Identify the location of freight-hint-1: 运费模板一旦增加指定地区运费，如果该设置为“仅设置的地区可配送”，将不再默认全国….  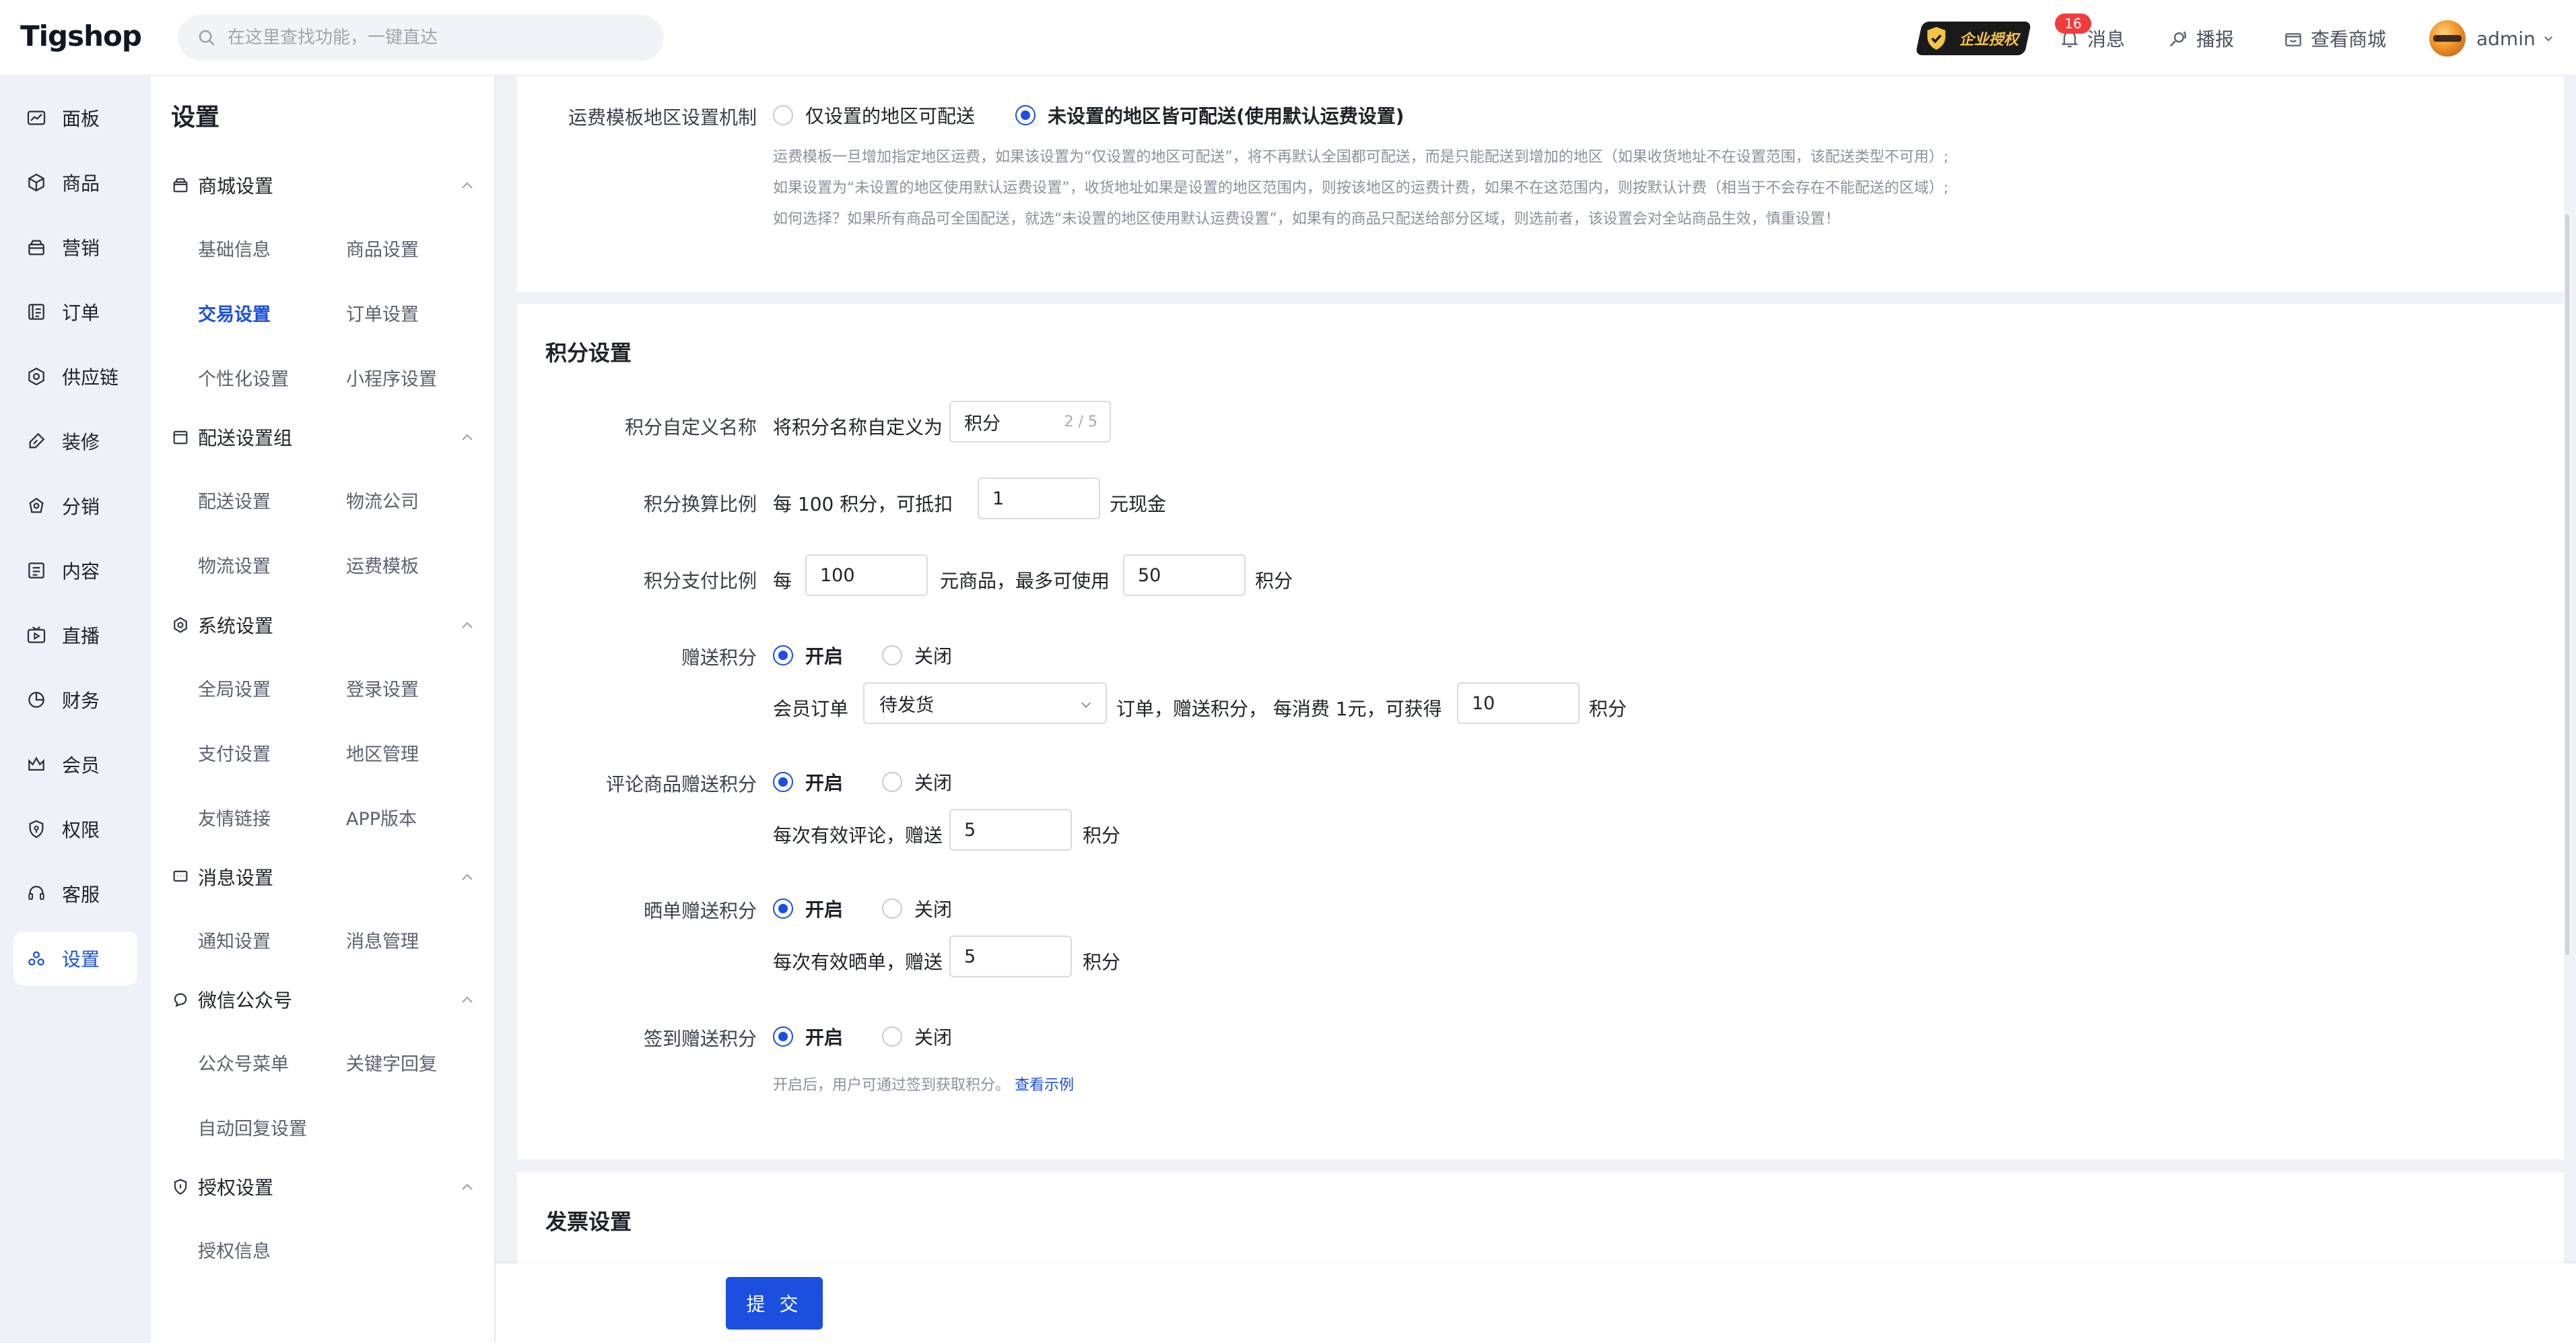
(1361, 157).